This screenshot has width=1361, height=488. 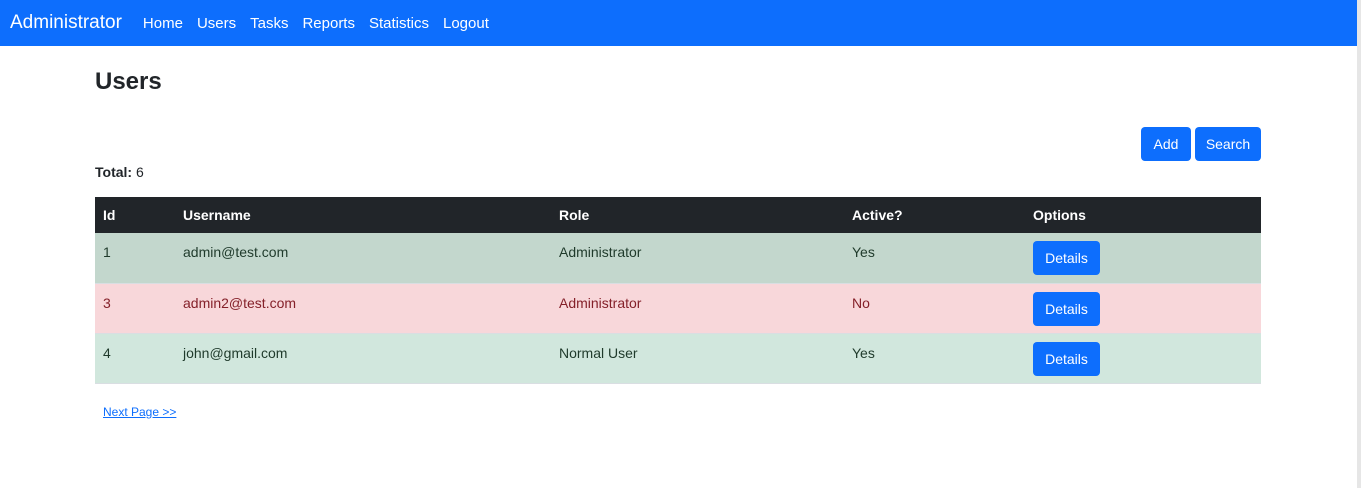 What do you see at coordinates (574, 215) in the screenshot?
I see `header-role: Role` at bounding box center [574, 215].